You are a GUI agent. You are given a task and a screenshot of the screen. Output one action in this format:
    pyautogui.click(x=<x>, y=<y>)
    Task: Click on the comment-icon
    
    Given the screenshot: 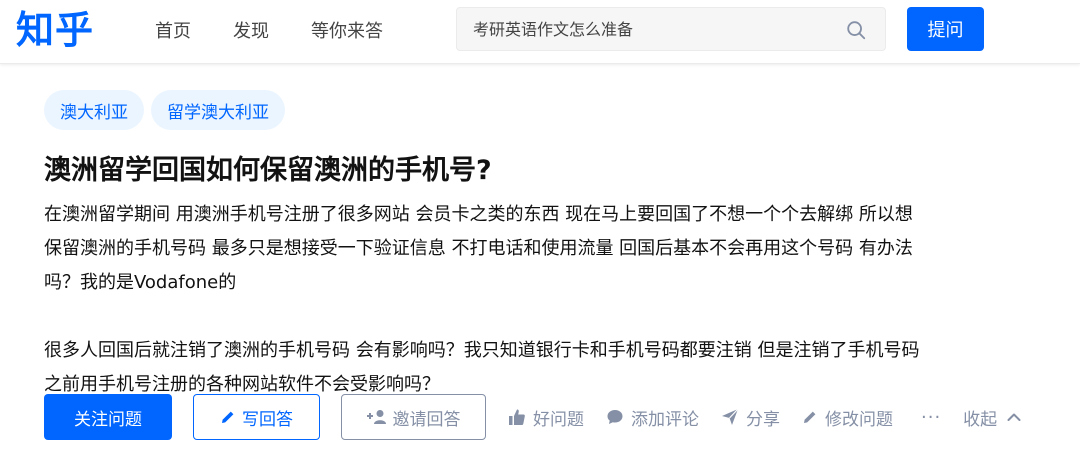 What is the action you would take?
    pyautogui.click(x=615, y=417)
    